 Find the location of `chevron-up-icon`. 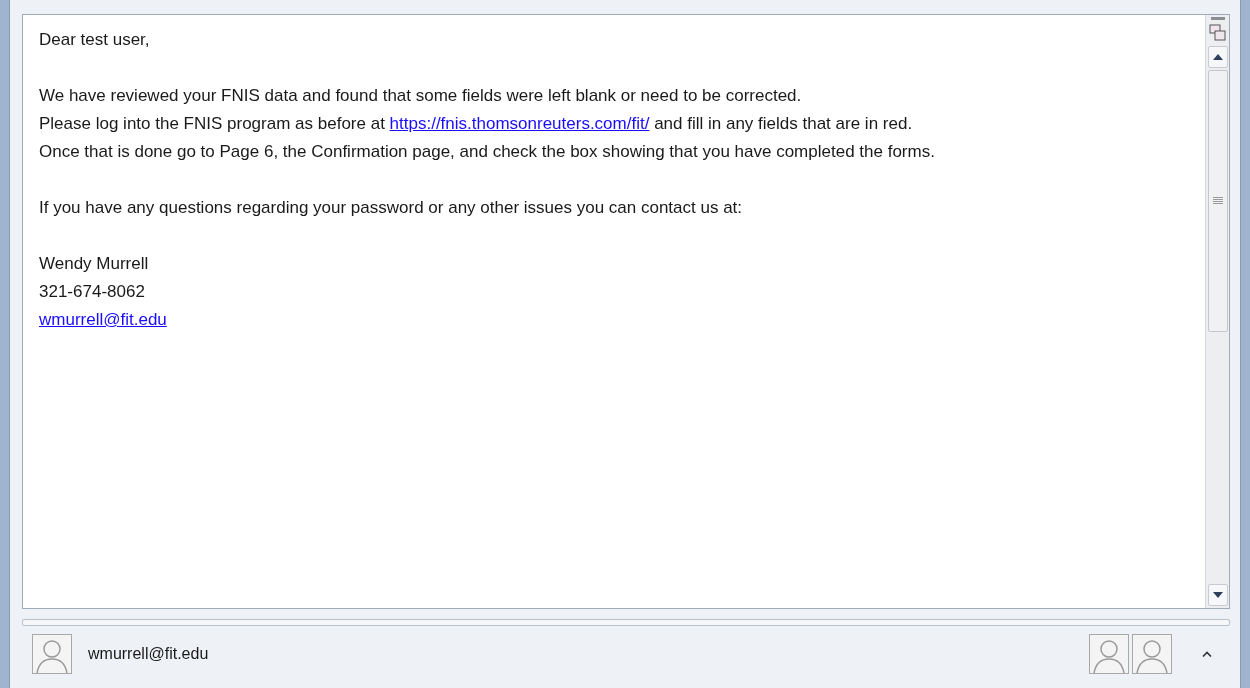

chevron-up-icon is located at coordinates (1207, 654).